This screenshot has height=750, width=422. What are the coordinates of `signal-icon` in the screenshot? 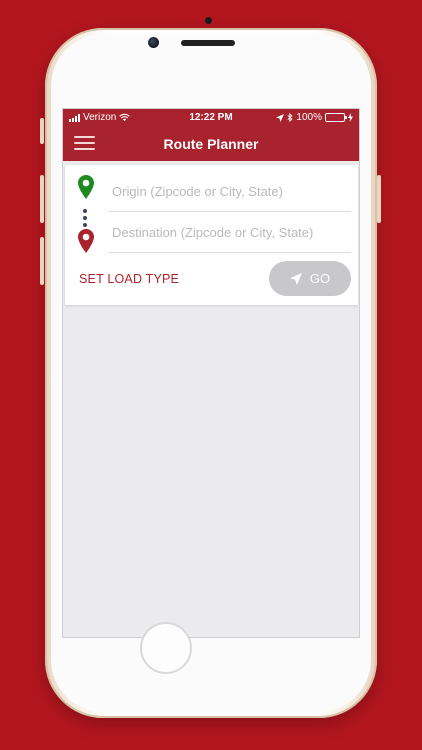 It's located at (74, 117).